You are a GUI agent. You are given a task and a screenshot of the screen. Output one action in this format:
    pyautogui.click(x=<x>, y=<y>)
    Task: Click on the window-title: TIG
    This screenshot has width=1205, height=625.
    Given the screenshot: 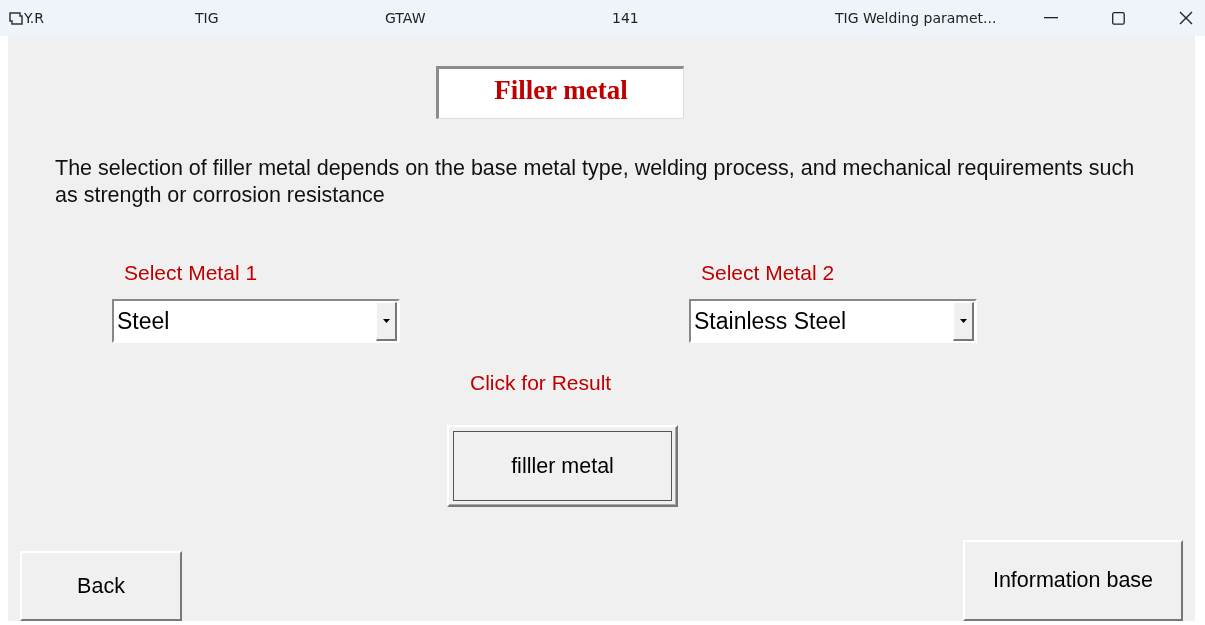 What is the action you would take?
    pyautogui.click(x=207, y=18)
    